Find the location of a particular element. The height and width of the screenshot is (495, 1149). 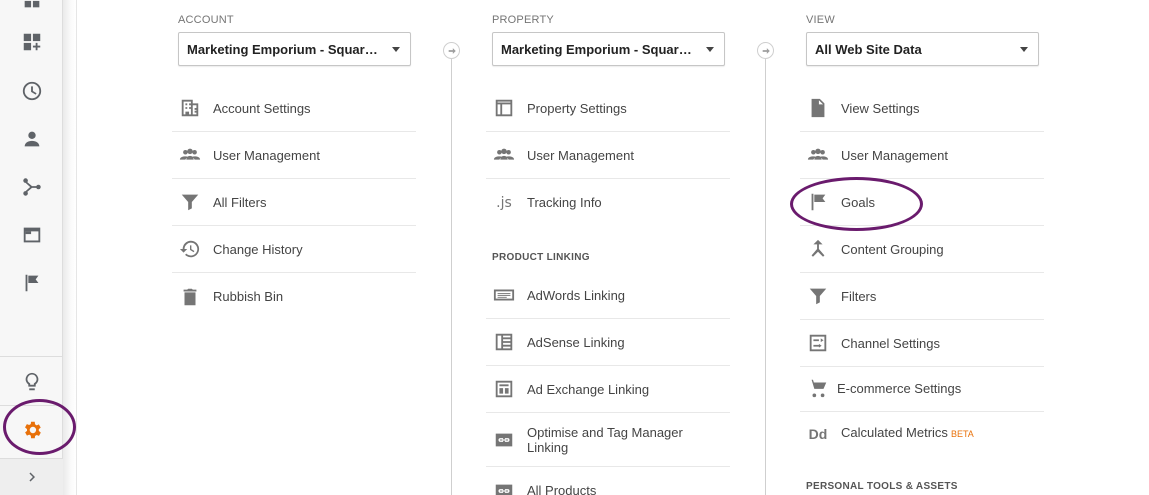

property-user-management-item: User Management is located at coordinates (608, 155).